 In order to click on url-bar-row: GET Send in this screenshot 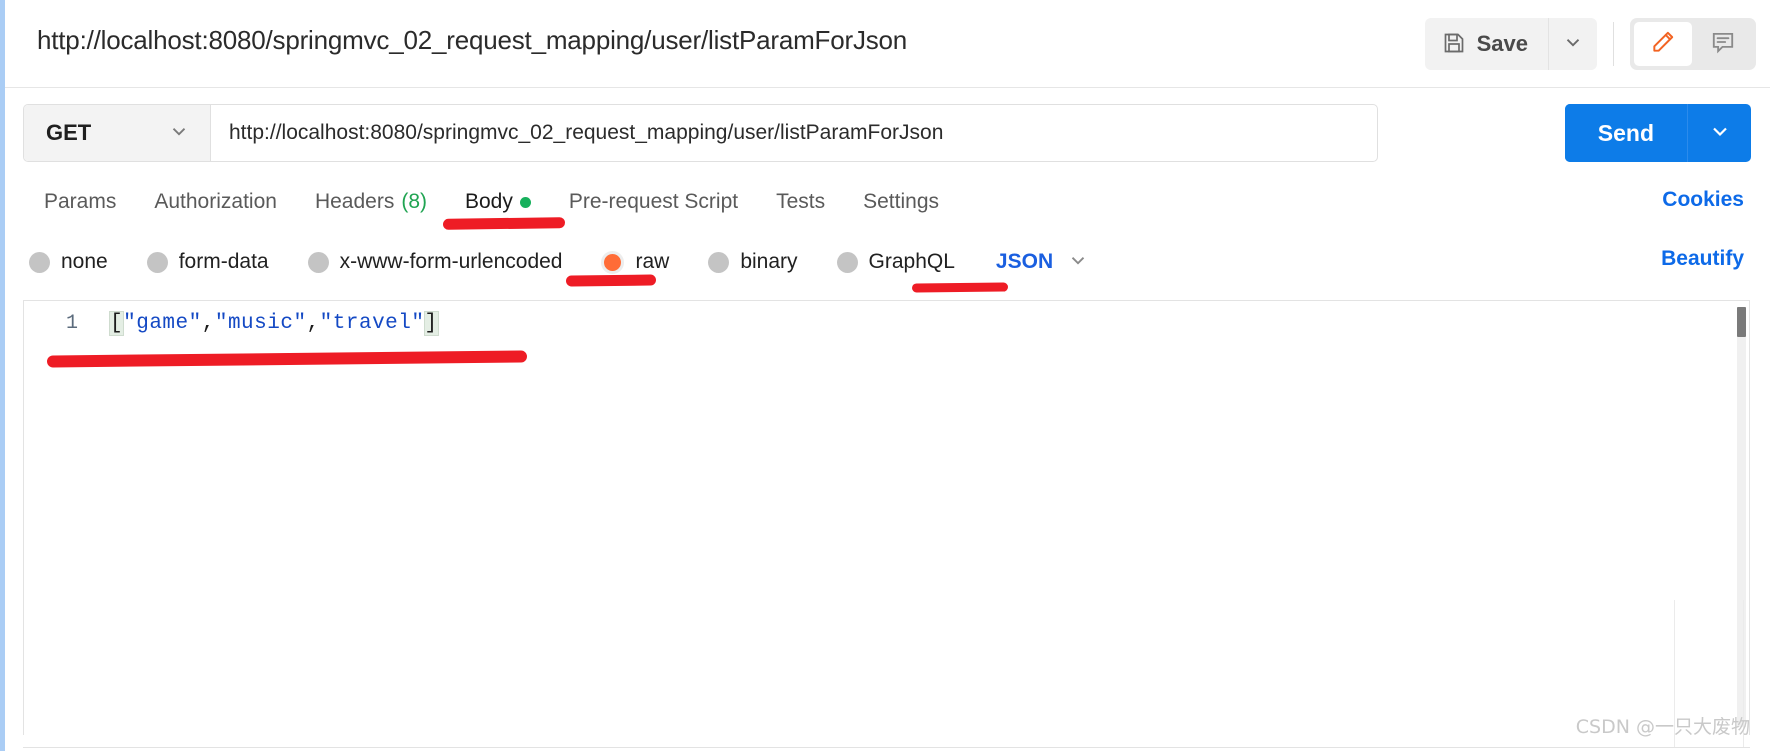, I will do `click(887, 132)`.